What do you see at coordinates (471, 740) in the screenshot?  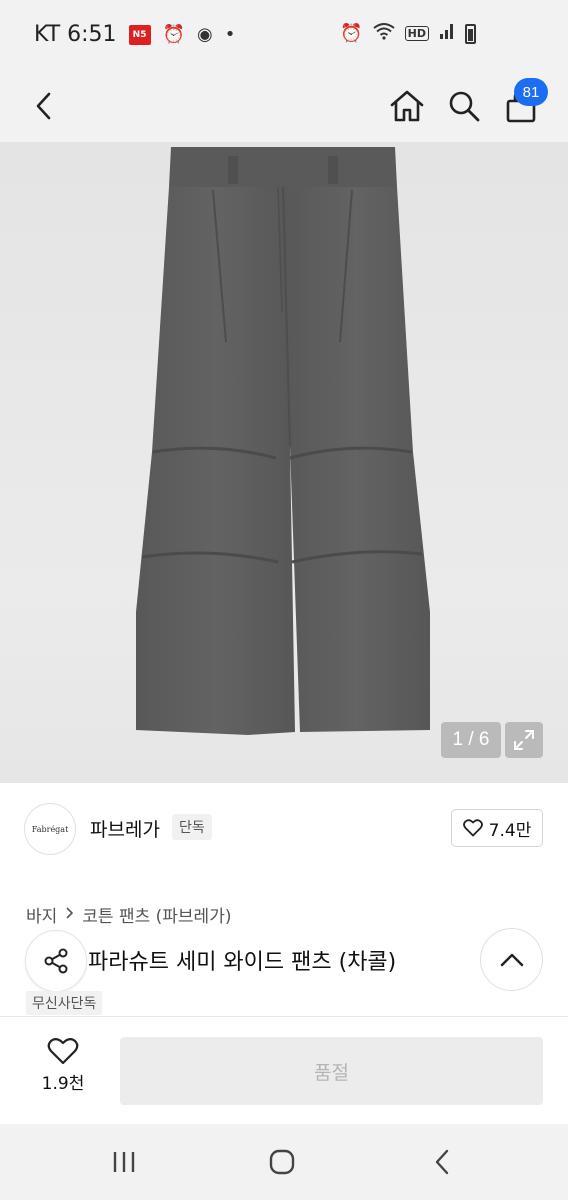 I see `gallery-page-indicator: 1 / 6` at bounding box center [471, 740].